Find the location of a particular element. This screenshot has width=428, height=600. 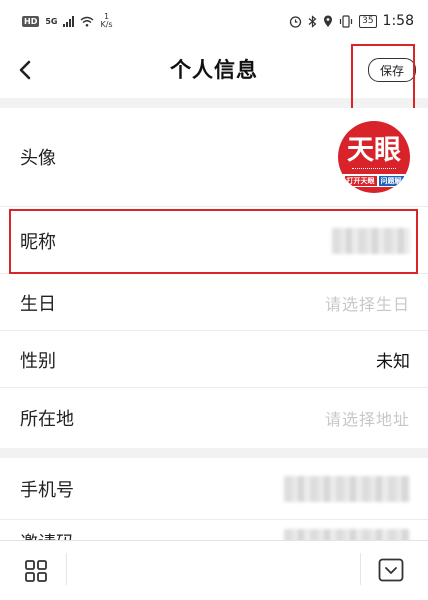

location-row: 所在地 请选择地址 is located at coordinates (214, 417).